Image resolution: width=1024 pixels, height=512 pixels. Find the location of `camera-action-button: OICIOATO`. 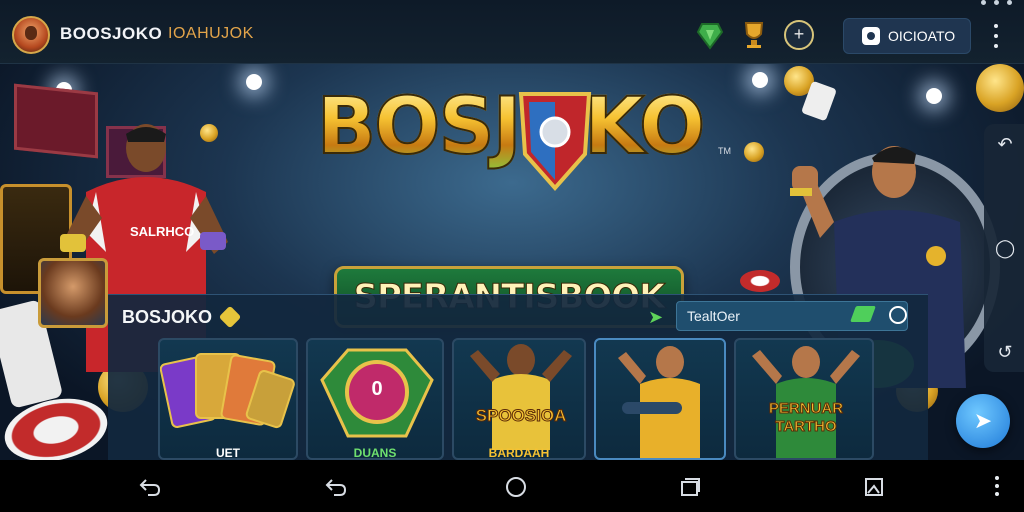

camera-action-button: OICIOATO is located at coordinates (907, 36).